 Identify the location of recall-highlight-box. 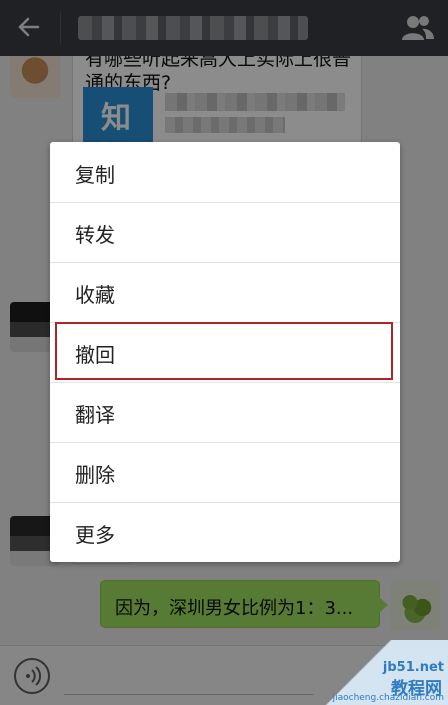
(224, 351).